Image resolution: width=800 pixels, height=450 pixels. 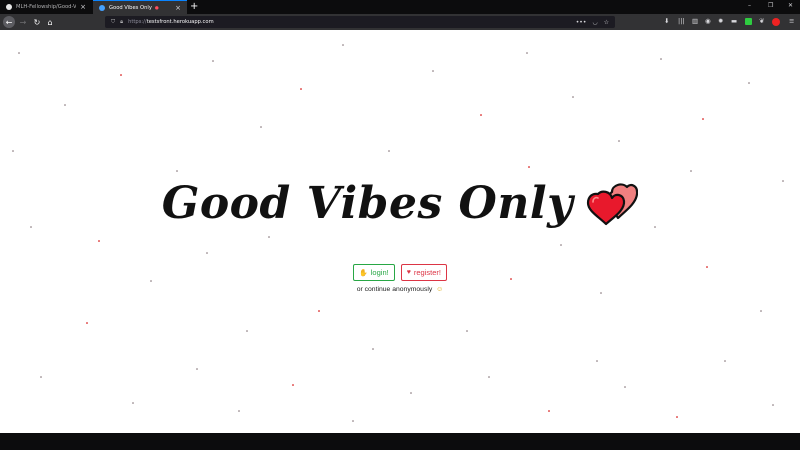 I want to click on download-icon: ⬇, so click(x=666, y=21).